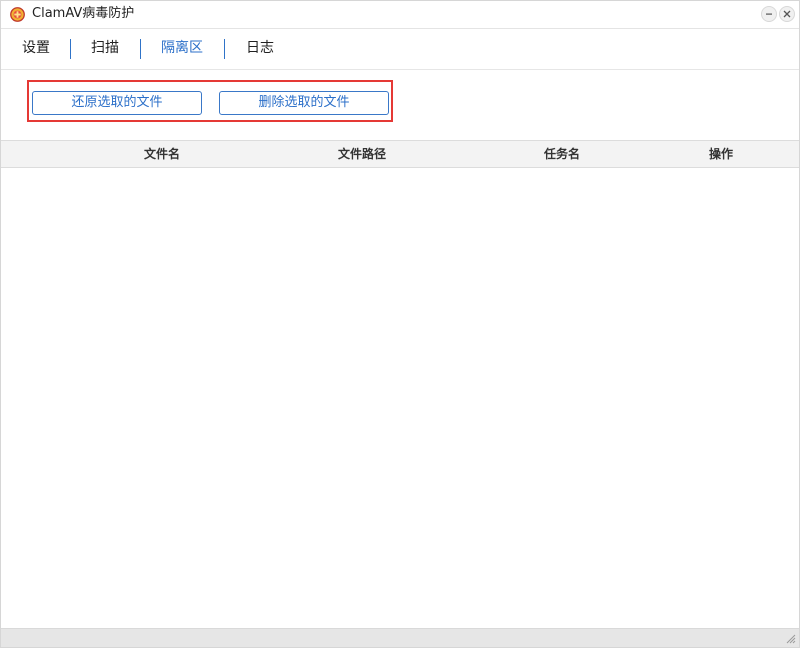 The height and width of the screenshot is (648, 800). Describe the element at coordinates (182, 48) in the screenshot. I see `tab-quarantine: 隔离区` at that location.